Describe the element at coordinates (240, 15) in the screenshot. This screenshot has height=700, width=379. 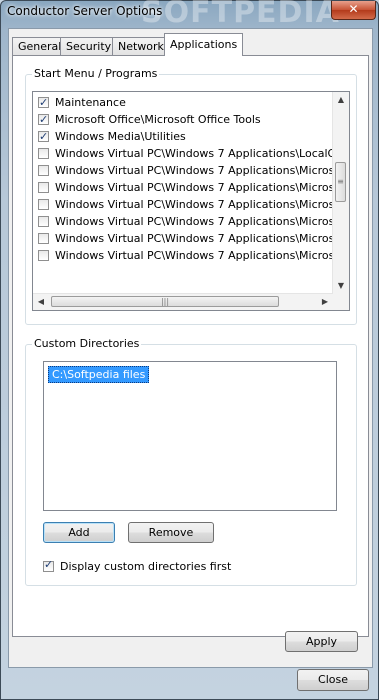
I see `watermark: SOFTPEDIA` at that location.